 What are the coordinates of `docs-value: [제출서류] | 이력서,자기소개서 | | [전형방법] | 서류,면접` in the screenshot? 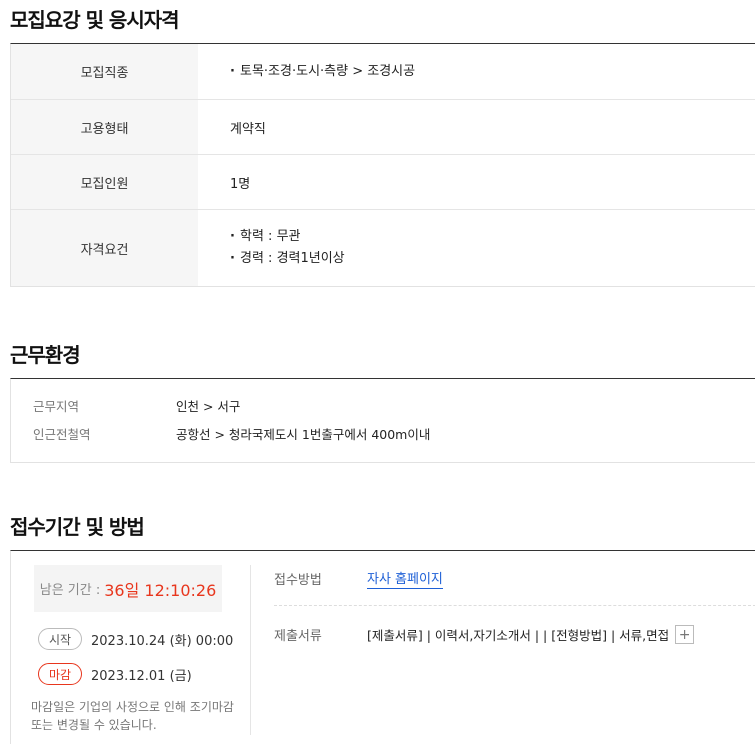 It's located at (518, 635).